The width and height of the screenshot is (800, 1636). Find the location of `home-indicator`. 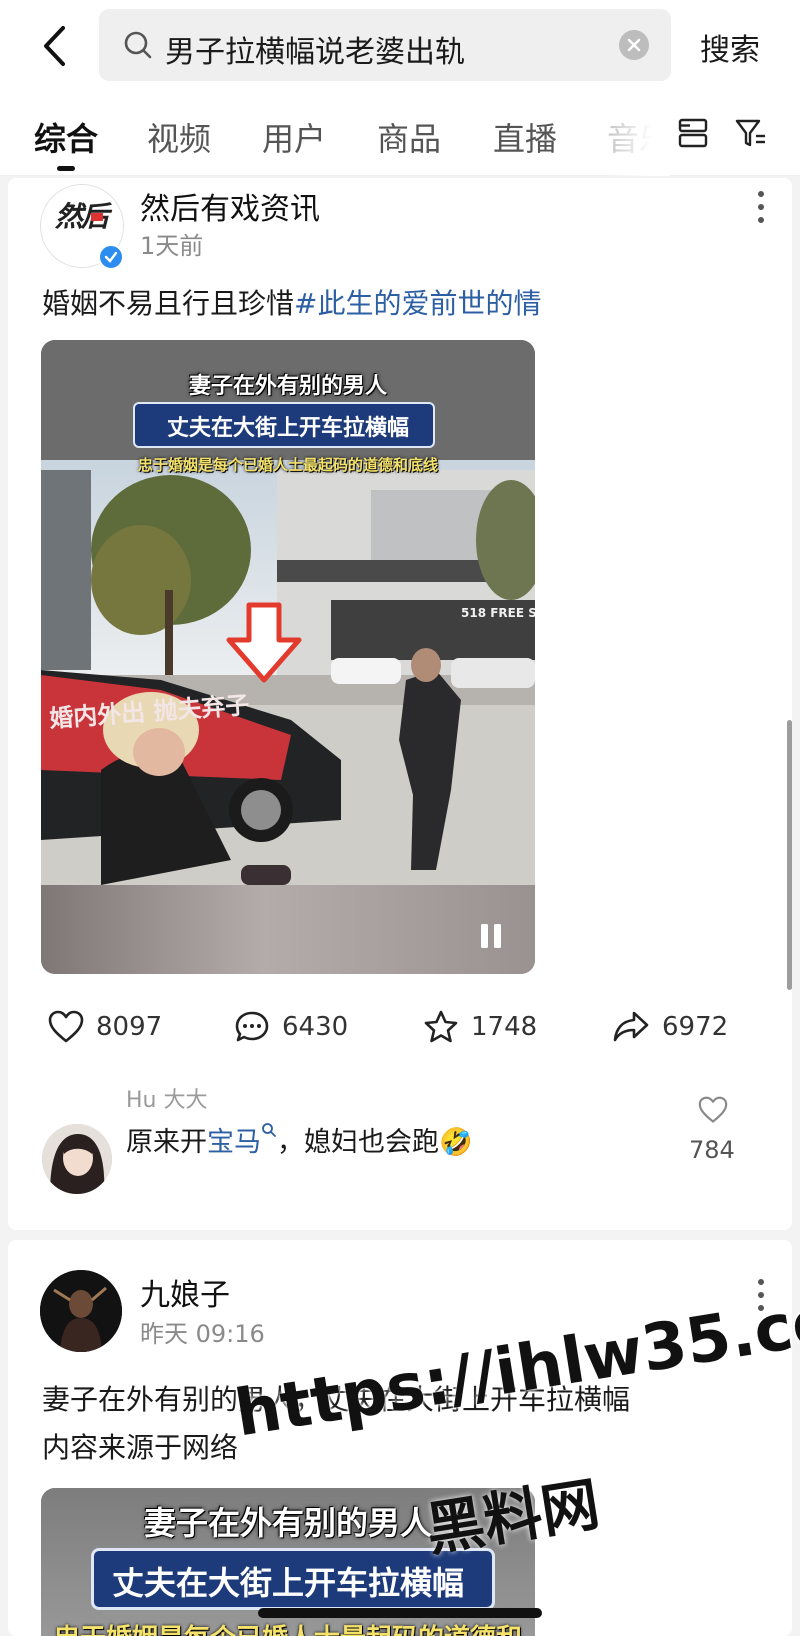

home-indicator is located at coordinates (400, 1613).